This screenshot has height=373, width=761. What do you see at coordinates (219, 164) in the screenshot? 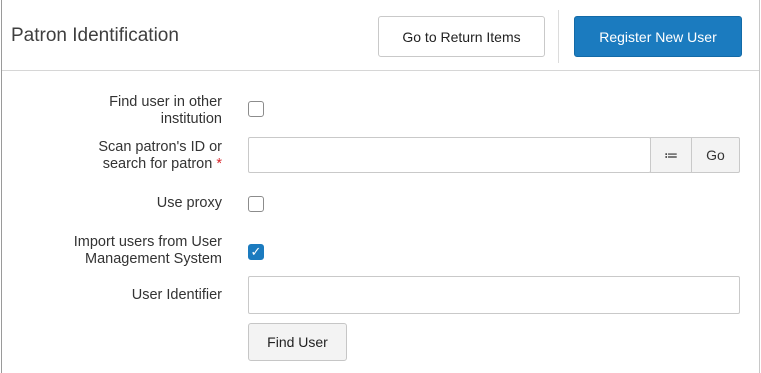
I see `required-asterisk: *` at bounding box center [219, 164].